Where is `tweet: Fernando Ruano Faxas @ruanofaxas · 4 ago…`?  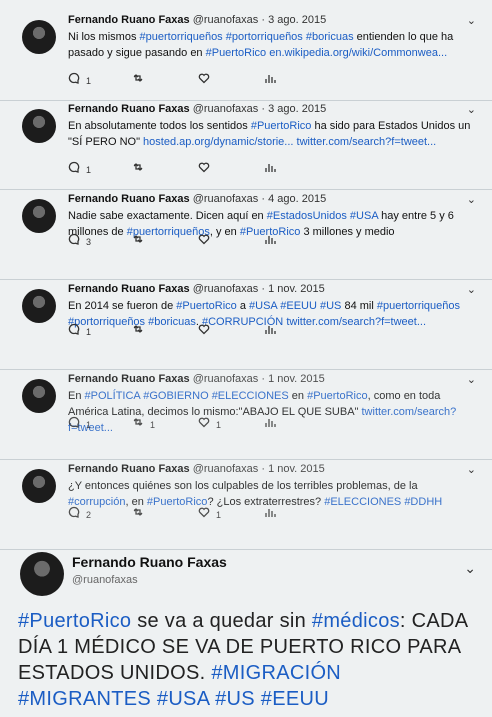 tweet: Fernando Ruano Faxas @ruanofaxas · 4 ago… is located at coordinates (246, 237).